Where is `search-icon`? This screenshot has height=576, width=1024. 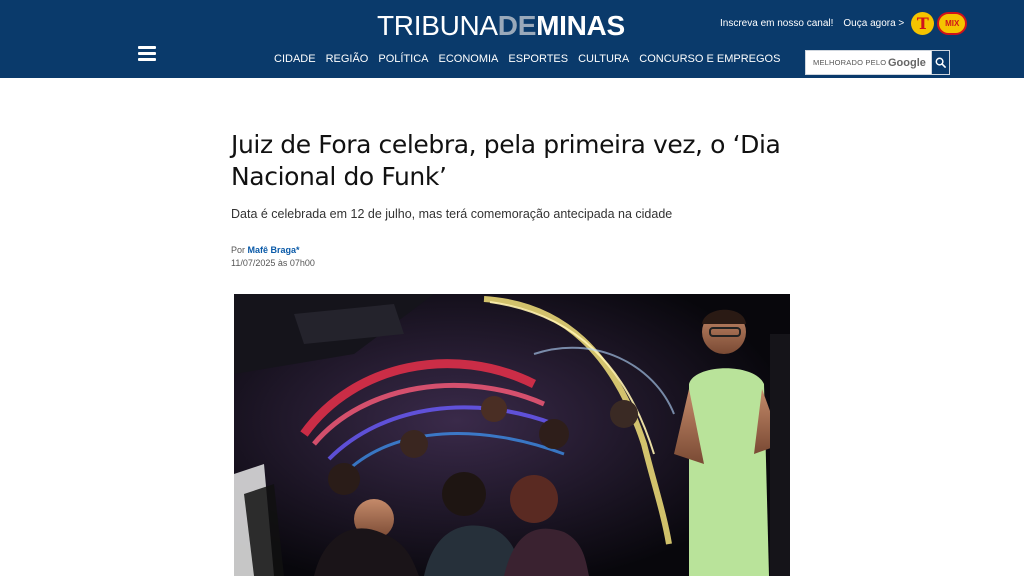
search-icon is located at coordinates (940, 62).